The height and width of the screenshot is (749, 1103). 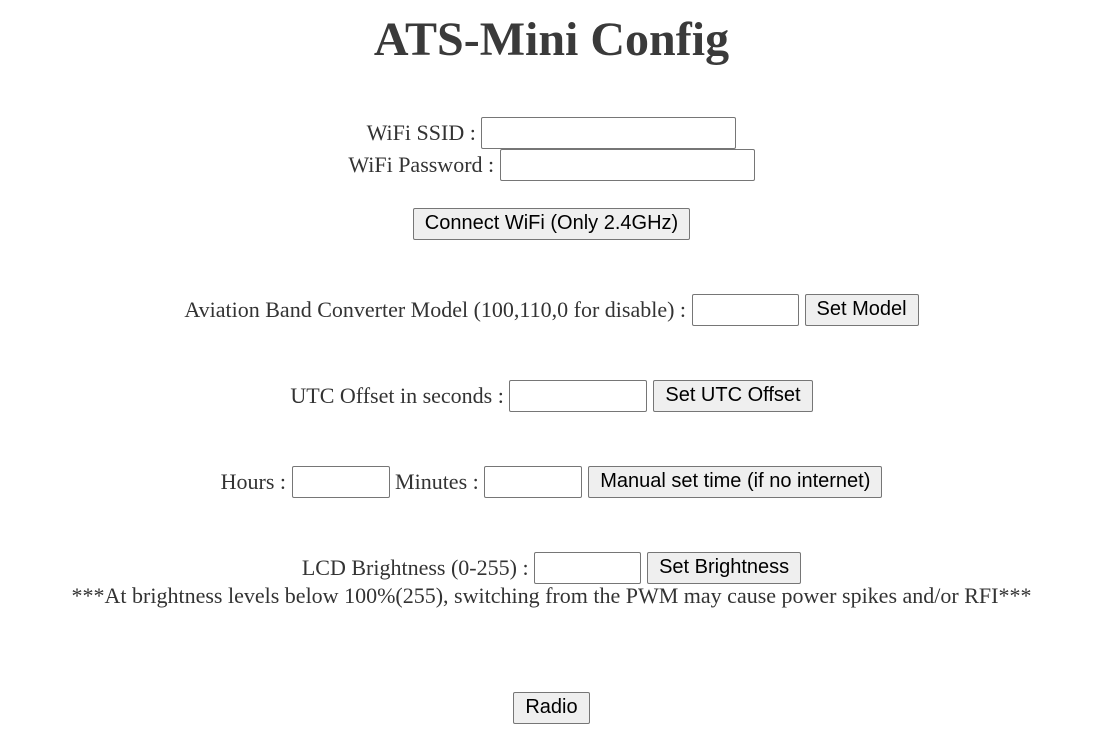 What do you see at coordinates (340, 481) in the screenshot?
I see `hours-input` at bounding box center [340, 481].